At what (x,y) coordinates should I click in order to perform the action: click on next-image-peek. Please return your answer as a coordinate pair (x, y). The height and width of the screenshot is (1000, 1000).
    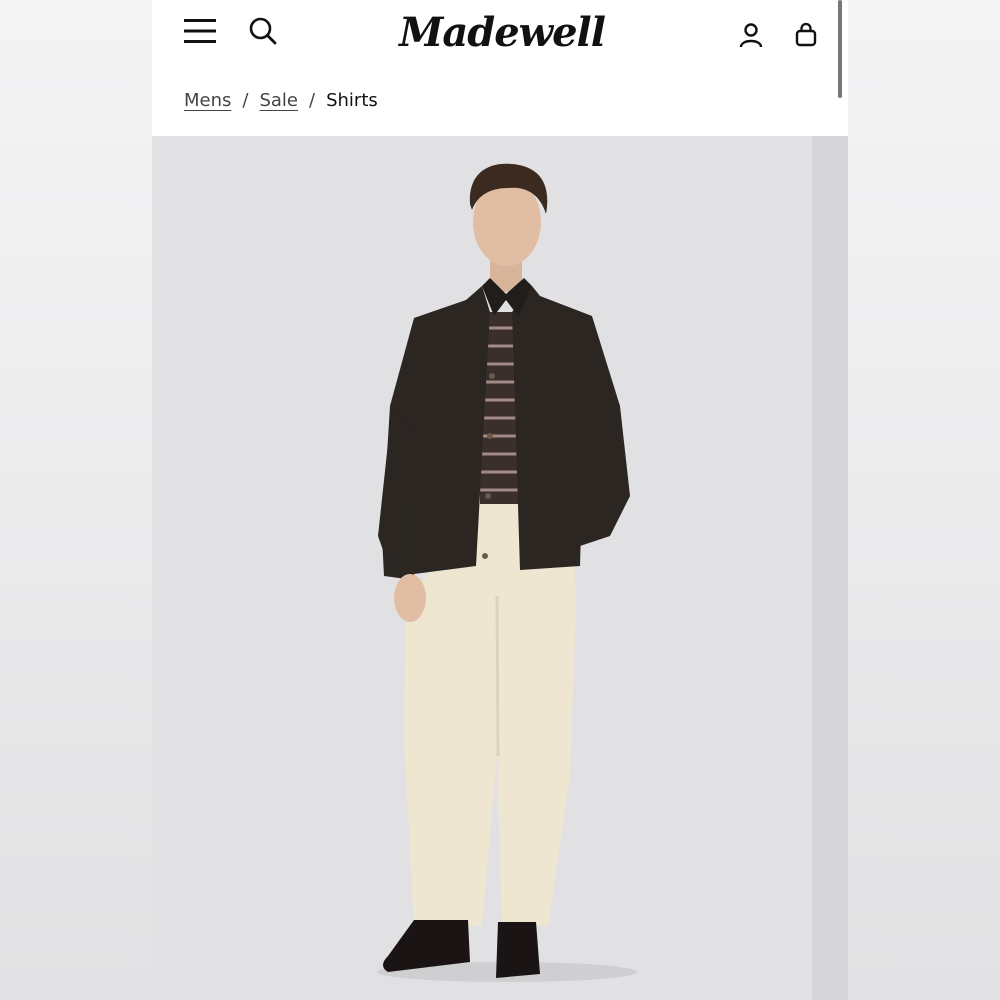
    Looking at the image, I should click on (830, 568).